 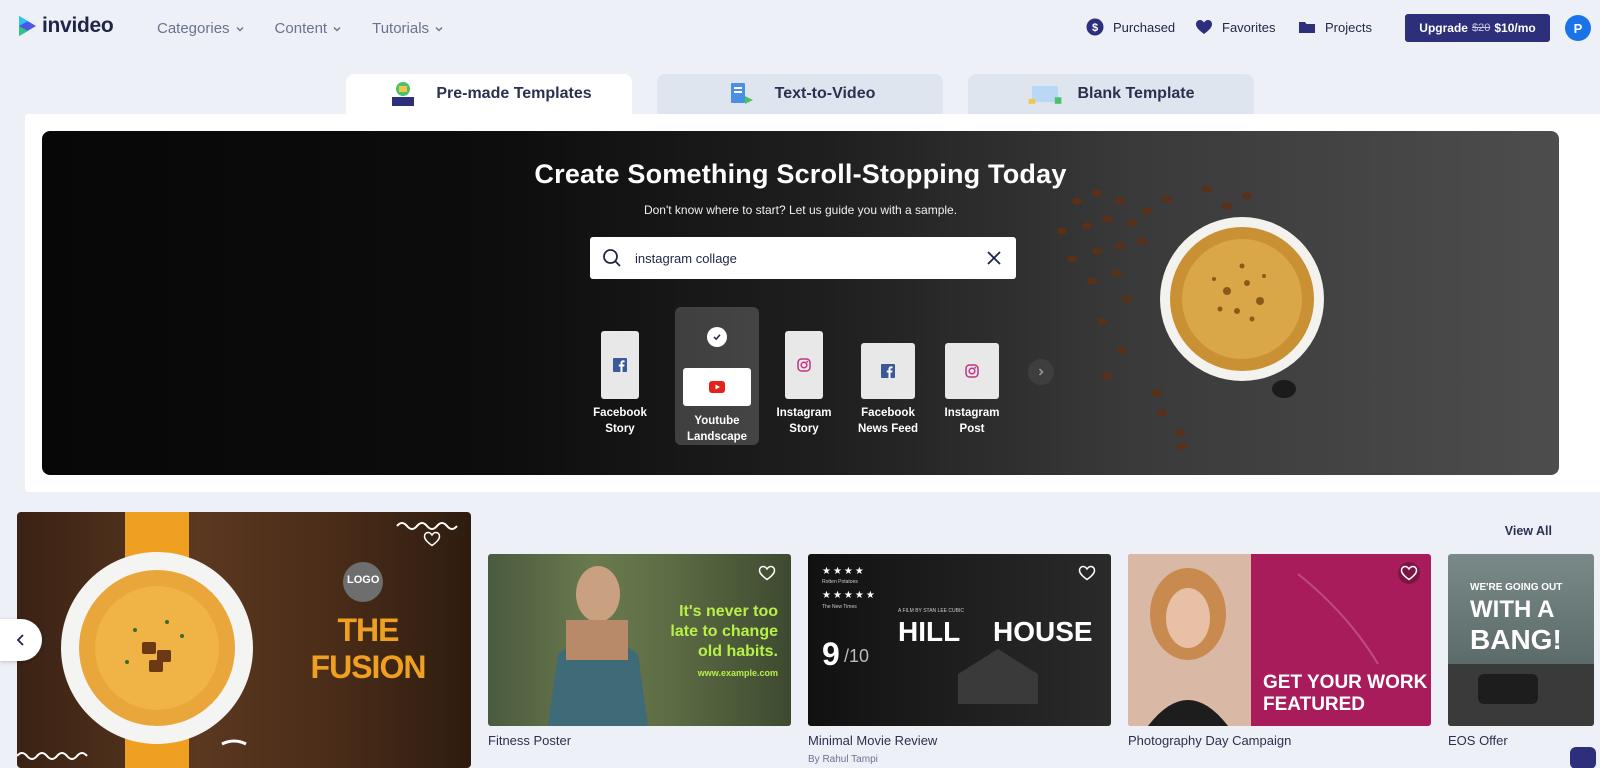 I want to click on favorites-link: Favorites, so click(x=1235, y=27).